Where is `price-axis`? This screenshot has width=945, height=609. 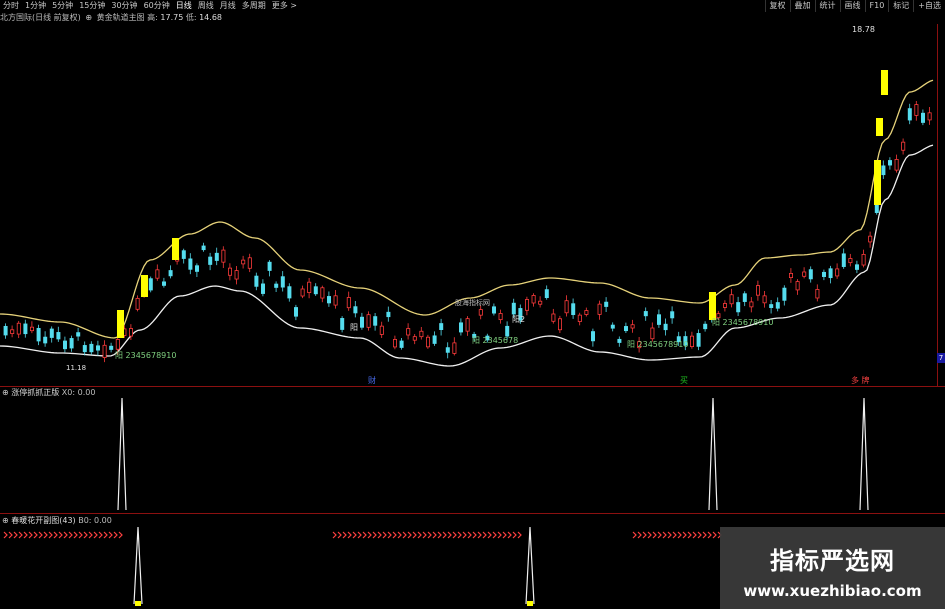 price-axis is located at coordinates (941, 205).